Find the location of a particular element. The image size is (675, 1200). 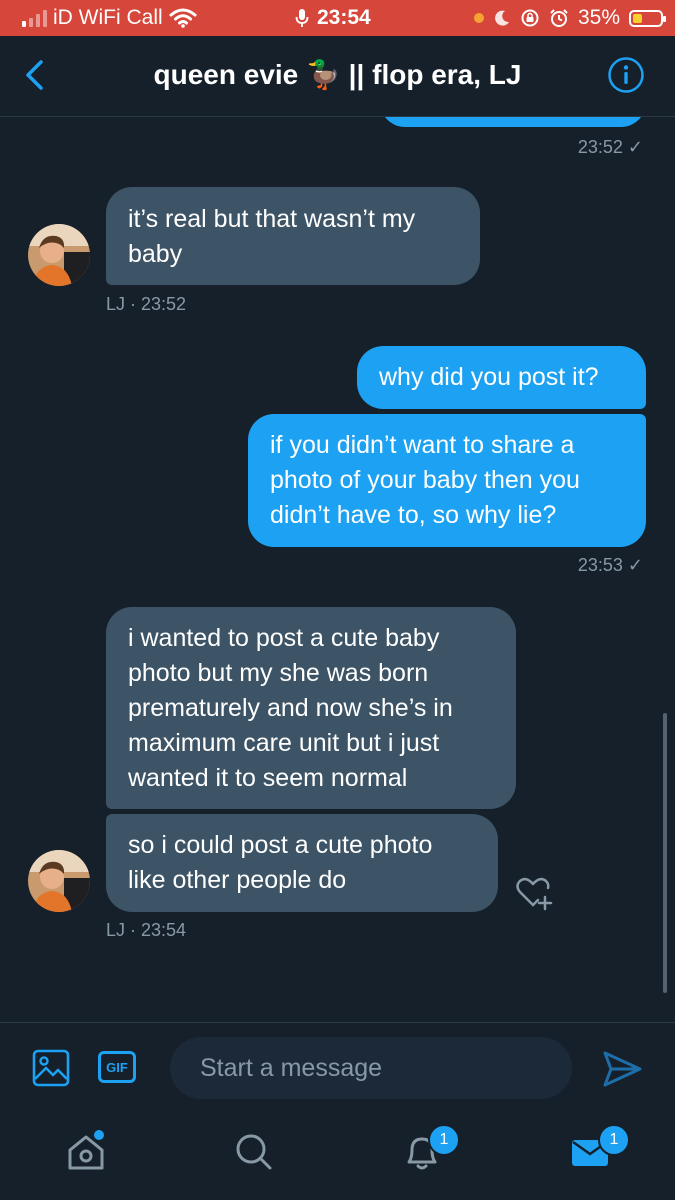

battery-percent: 35% is located at coordinates (598, 17).